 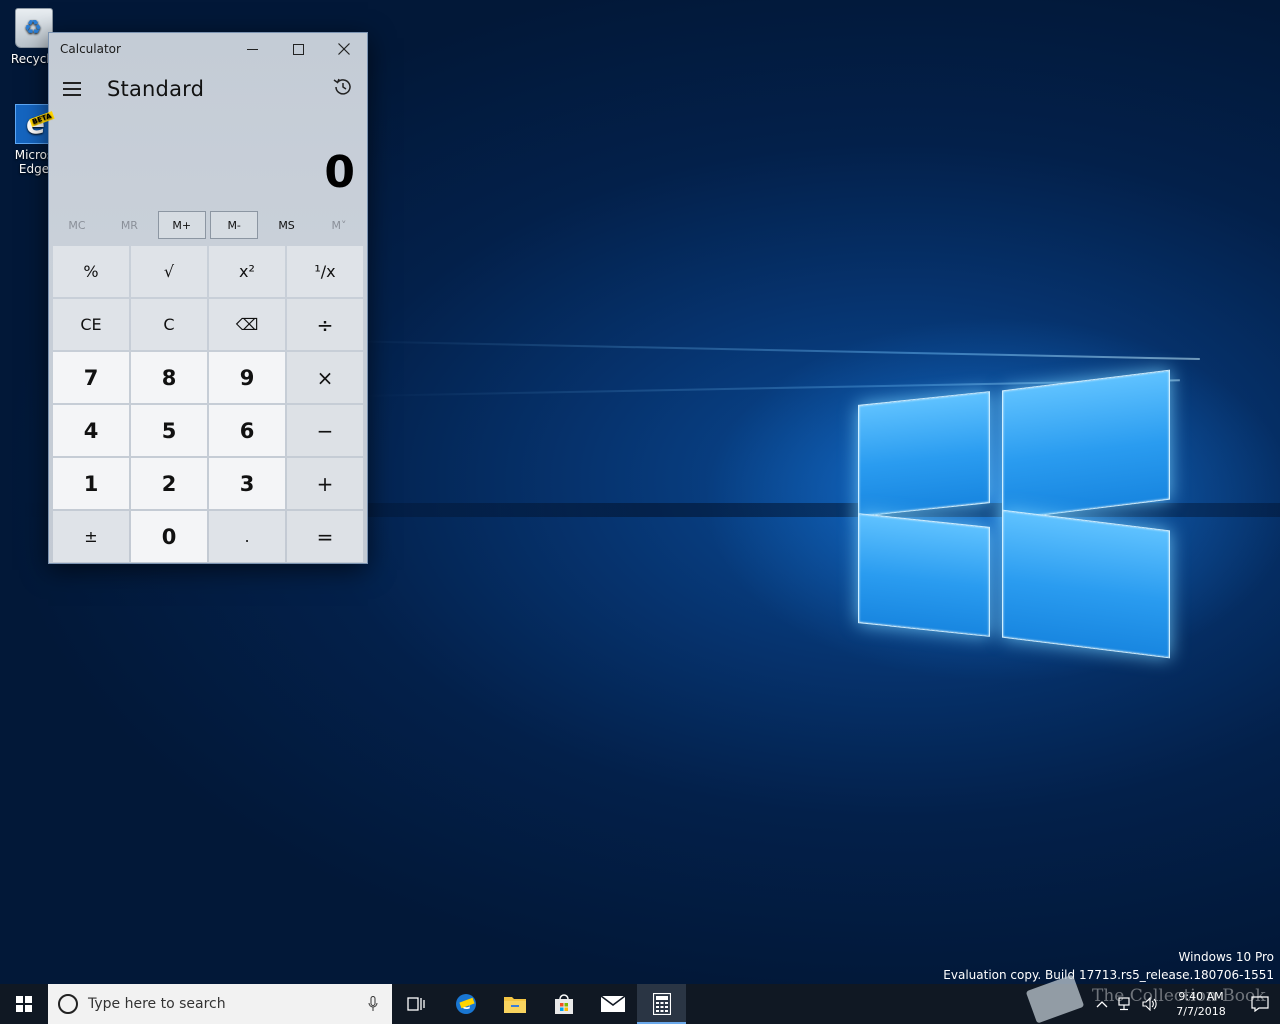 I want to click on speaker-icon, so click(x=1149, y=1004).